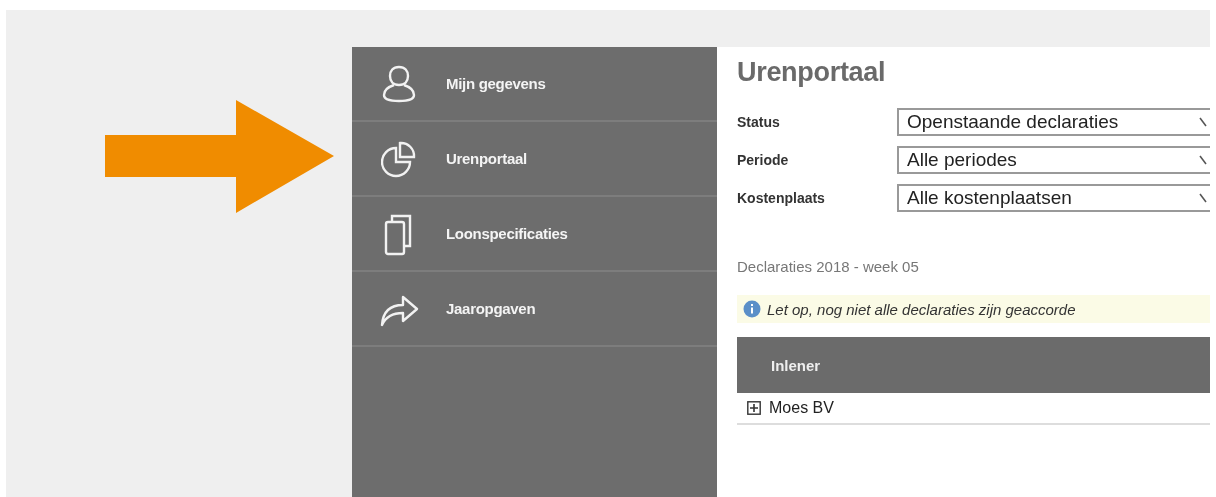 This screenshot has height=497, width=1216. Describe the element at coordinates (759, 122) in the screenshot. I see `filter-label: Status` at that location.